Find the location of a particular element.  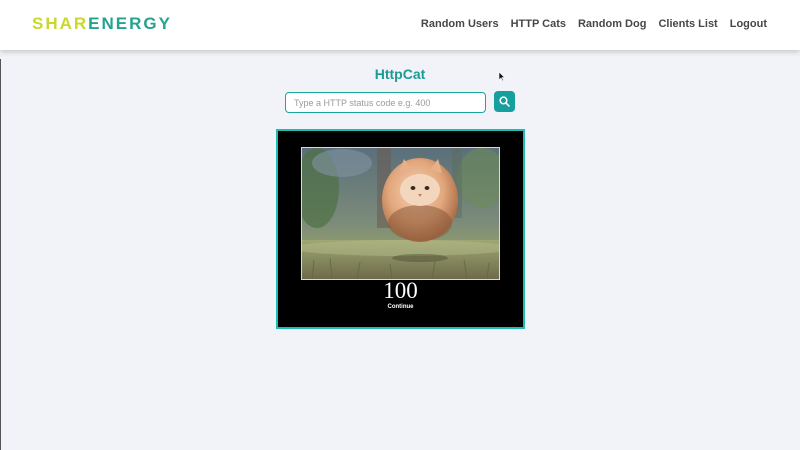

nav-http-cats: HTTP Cats is located at coordinates (538, 24).